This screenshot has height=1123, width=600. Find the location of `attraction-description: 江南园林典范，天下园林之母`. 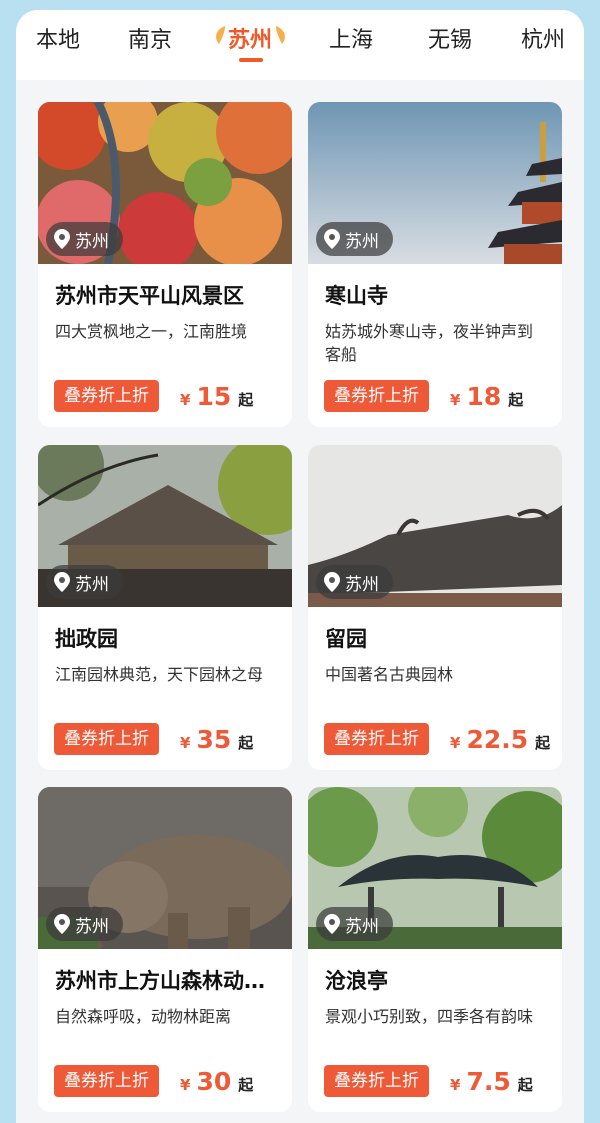

attraction-description: 江南园林典范，天下园林之母 is located at coordinates (159, 674).